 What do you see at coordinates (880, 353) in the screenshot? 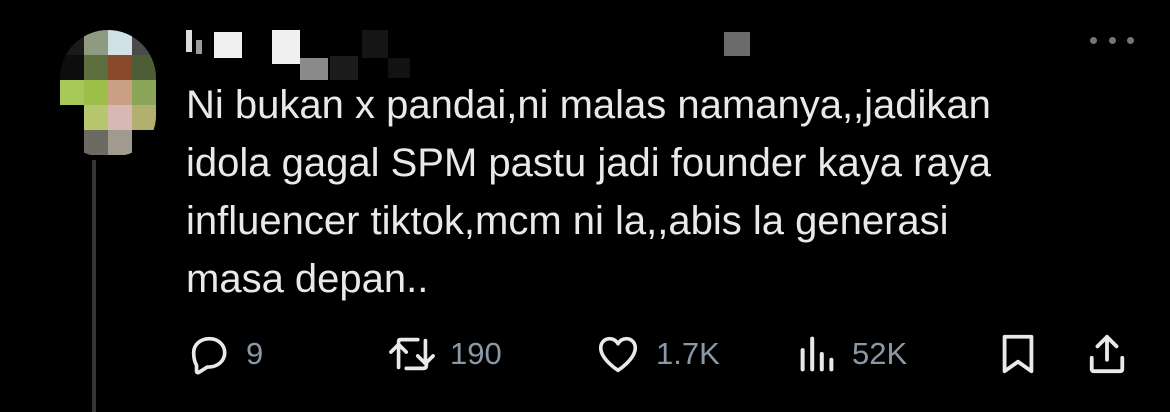
I see `views-count: 52K` at bounding box center [880, 353].